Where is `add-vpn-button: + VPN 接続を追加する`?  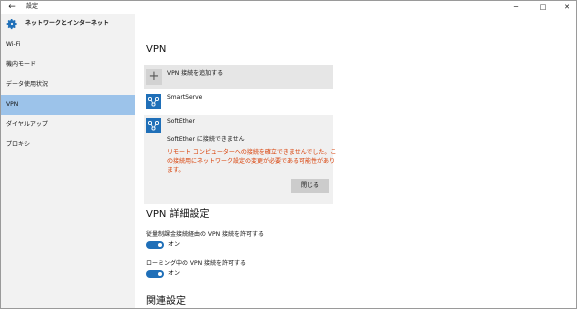 add-vpn-button: + VPN 接続を追加する is located at coordinates (238, 77).